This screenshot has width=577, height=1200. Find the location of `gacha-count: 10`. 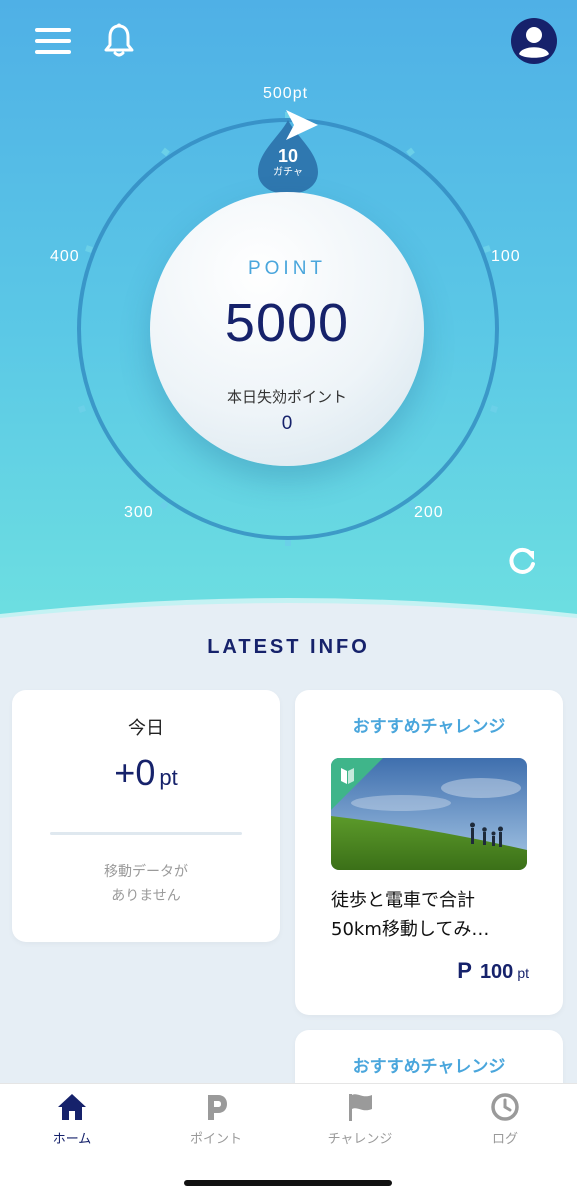

gacha-count: 10 is located at coordinates (288, 156).